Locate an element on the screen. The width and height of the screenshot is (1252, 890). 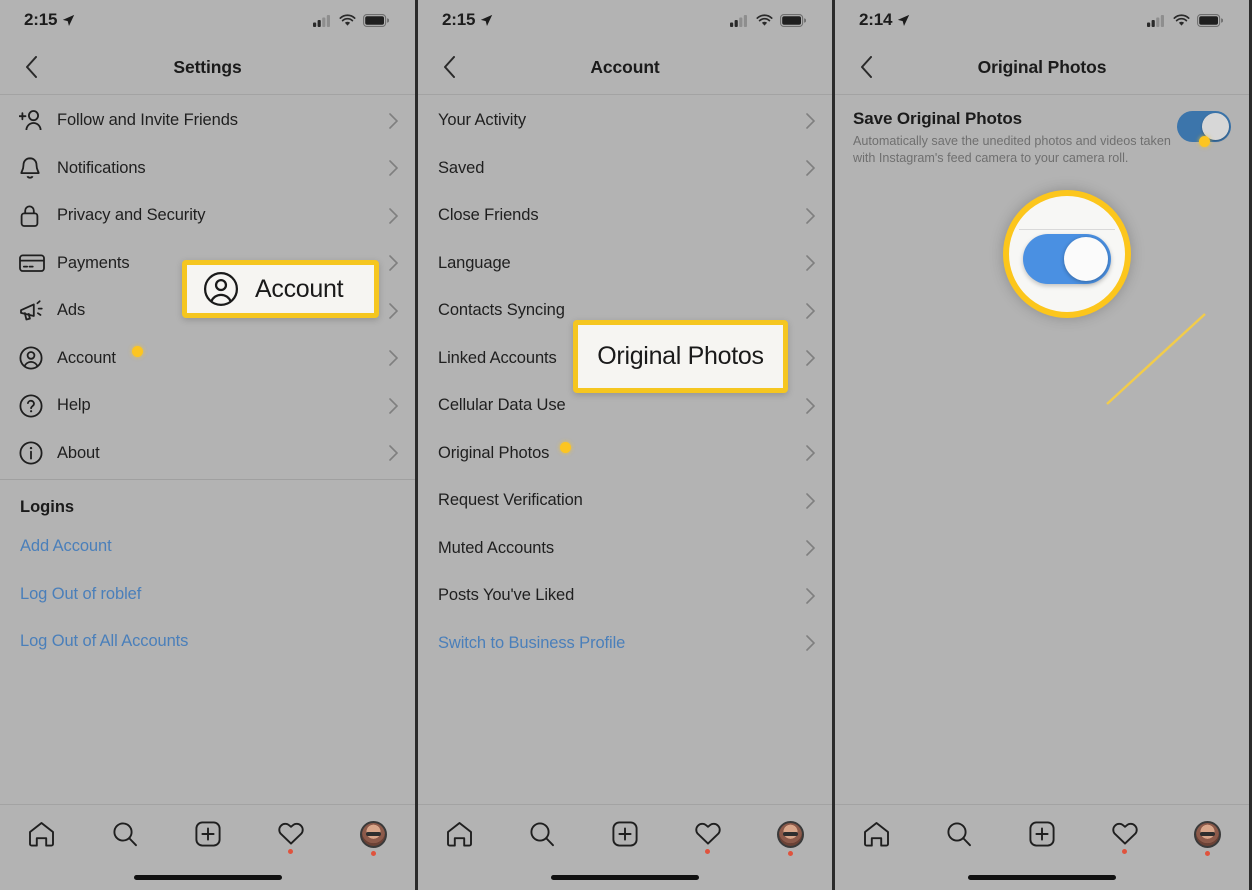
status-clock: 2:14 is located at coordinates (884, 20).